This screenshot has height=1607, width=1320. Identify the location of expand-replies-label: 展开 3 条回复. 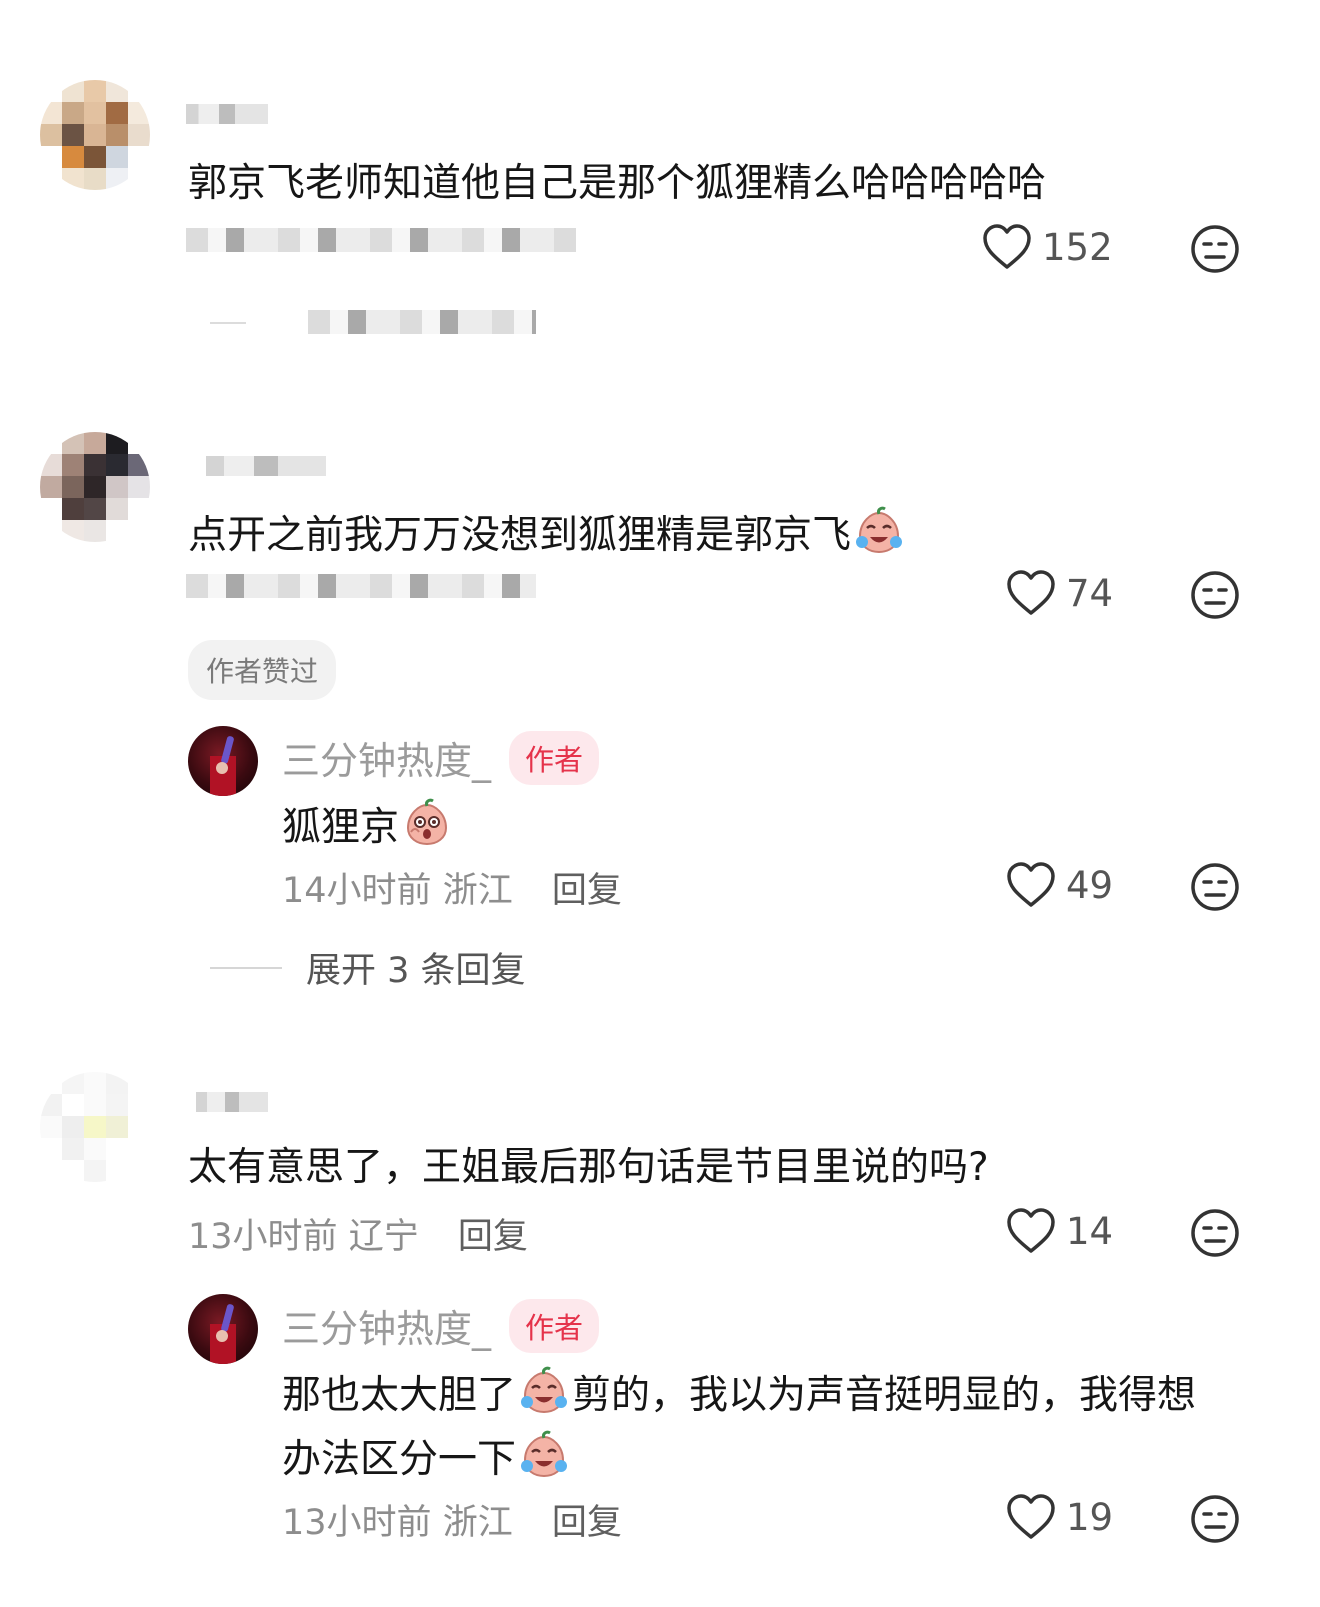
(416, 971).